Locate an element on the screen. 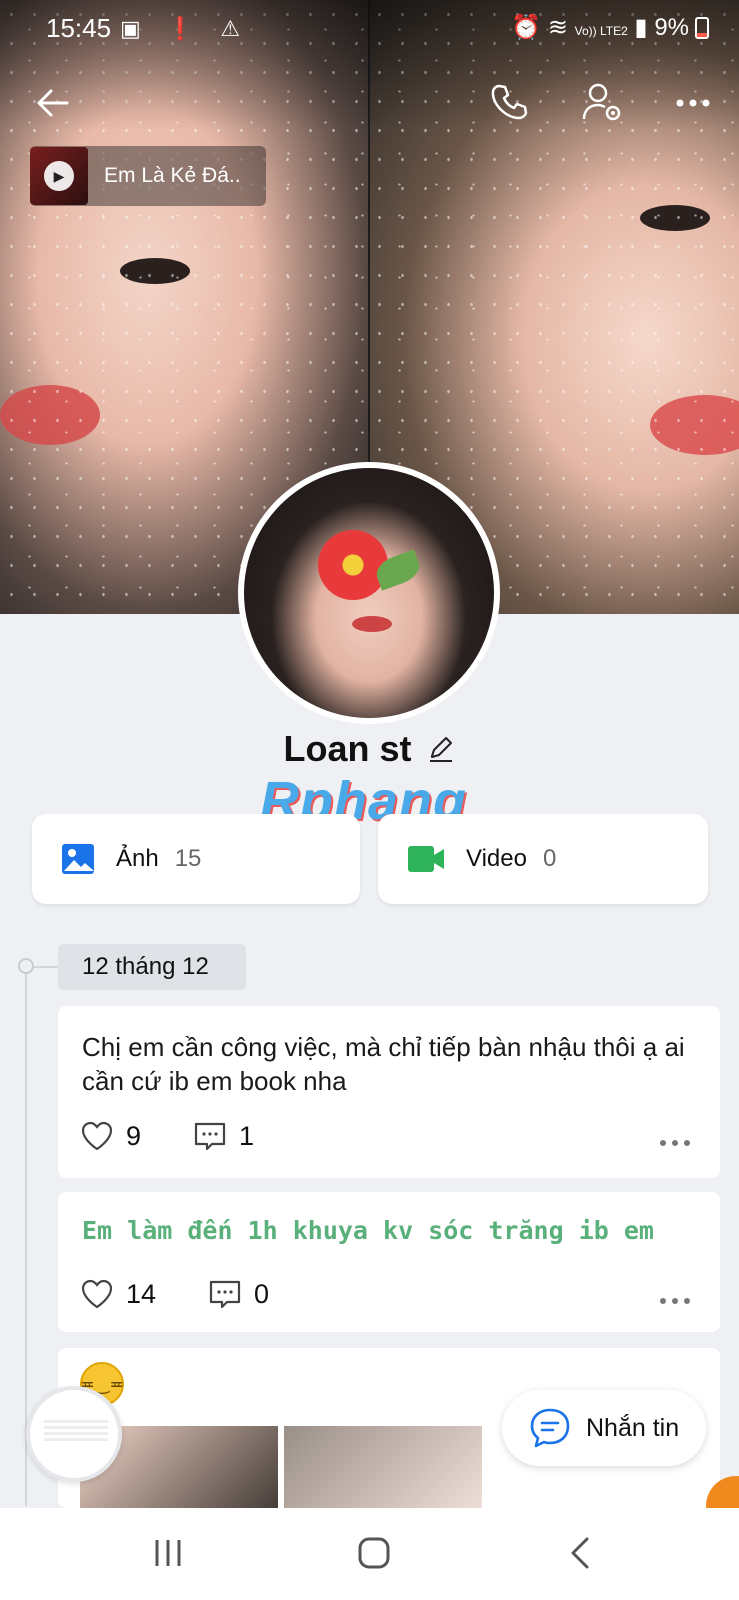 Image resolution: width=739 pixels, height=1600 pixels. battery-icon is located at coordinates (702, 28).